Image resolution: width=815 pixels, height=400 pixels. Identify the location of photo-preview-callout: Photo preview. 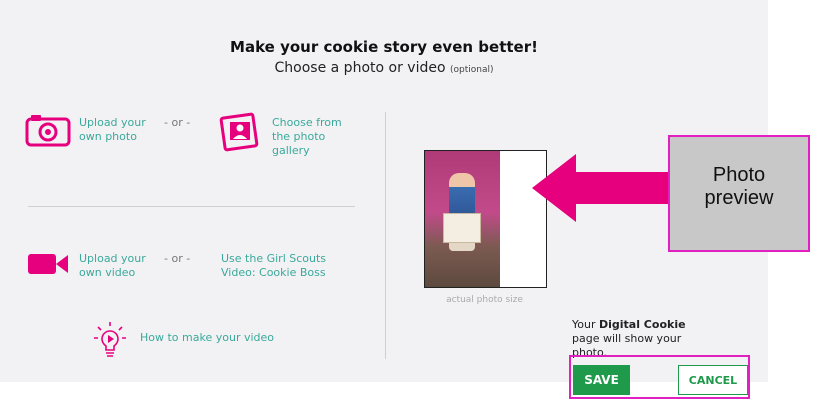
(739, 193).